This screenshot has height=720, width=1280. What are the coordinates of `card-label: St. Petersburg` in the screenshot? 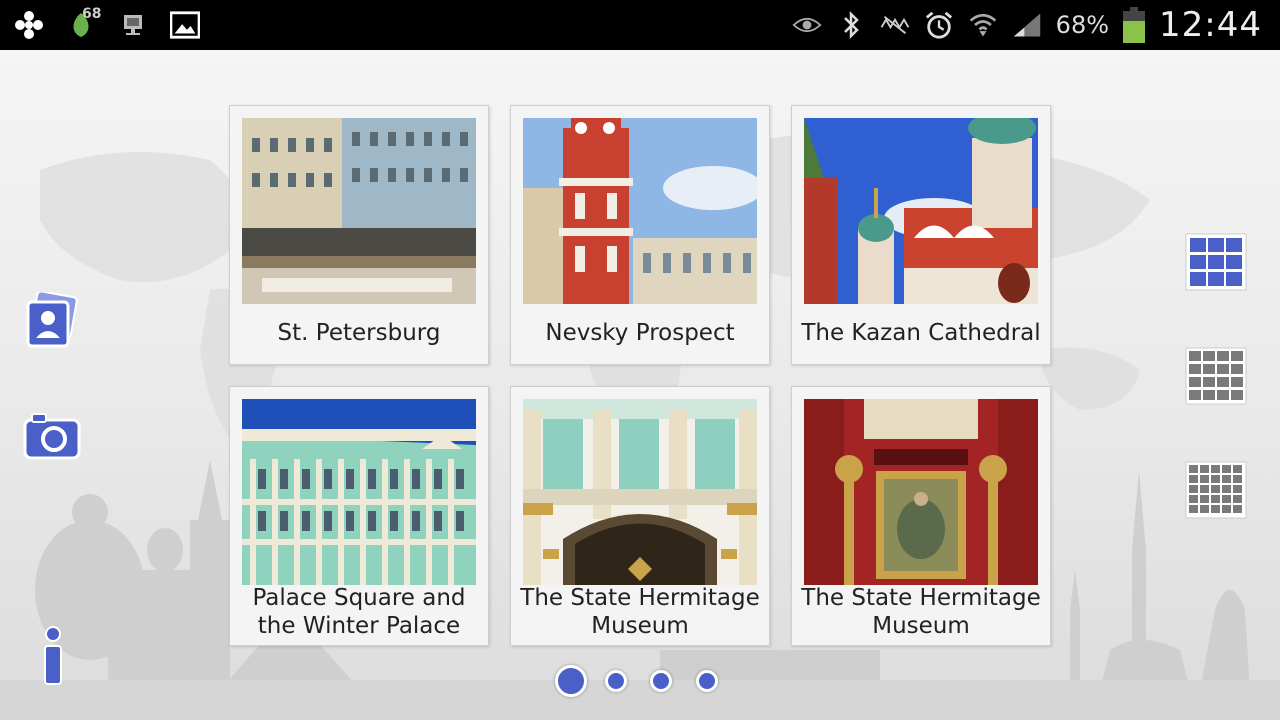 It's located at (359, 333).